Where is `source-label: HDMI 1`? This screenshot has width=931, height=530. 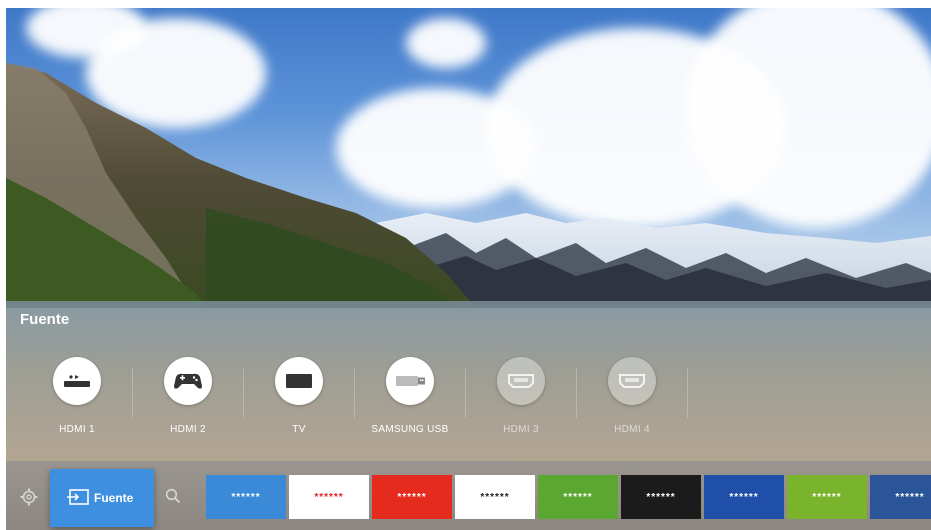
source-label: HDMI 1 is located at coordinates (77, 429).